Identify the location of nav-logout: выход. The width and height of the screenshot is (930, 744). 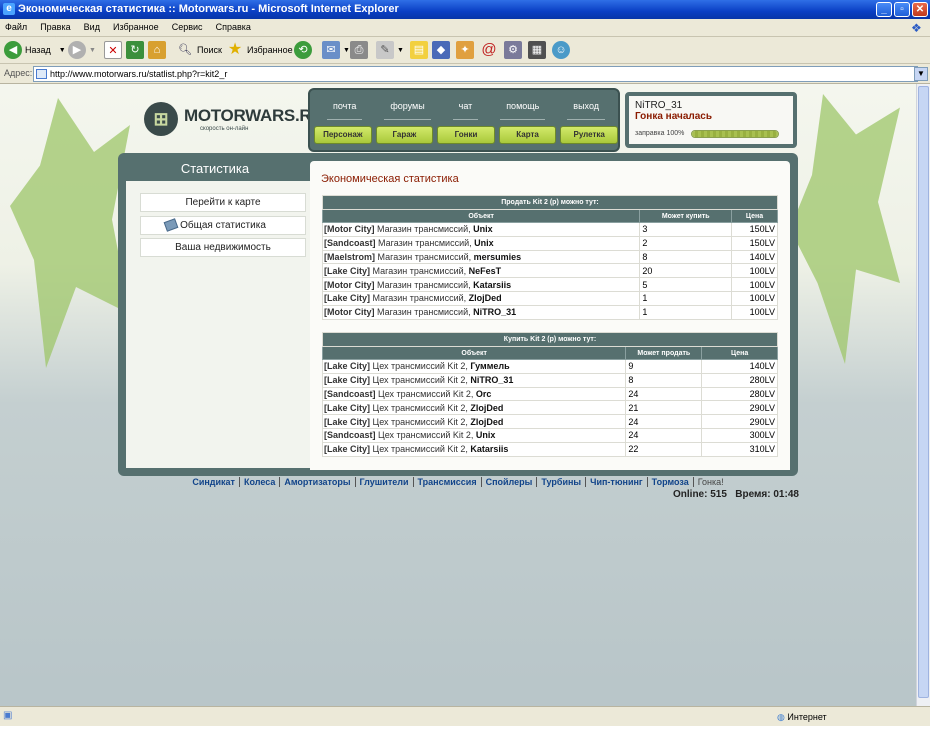
(586, 109).